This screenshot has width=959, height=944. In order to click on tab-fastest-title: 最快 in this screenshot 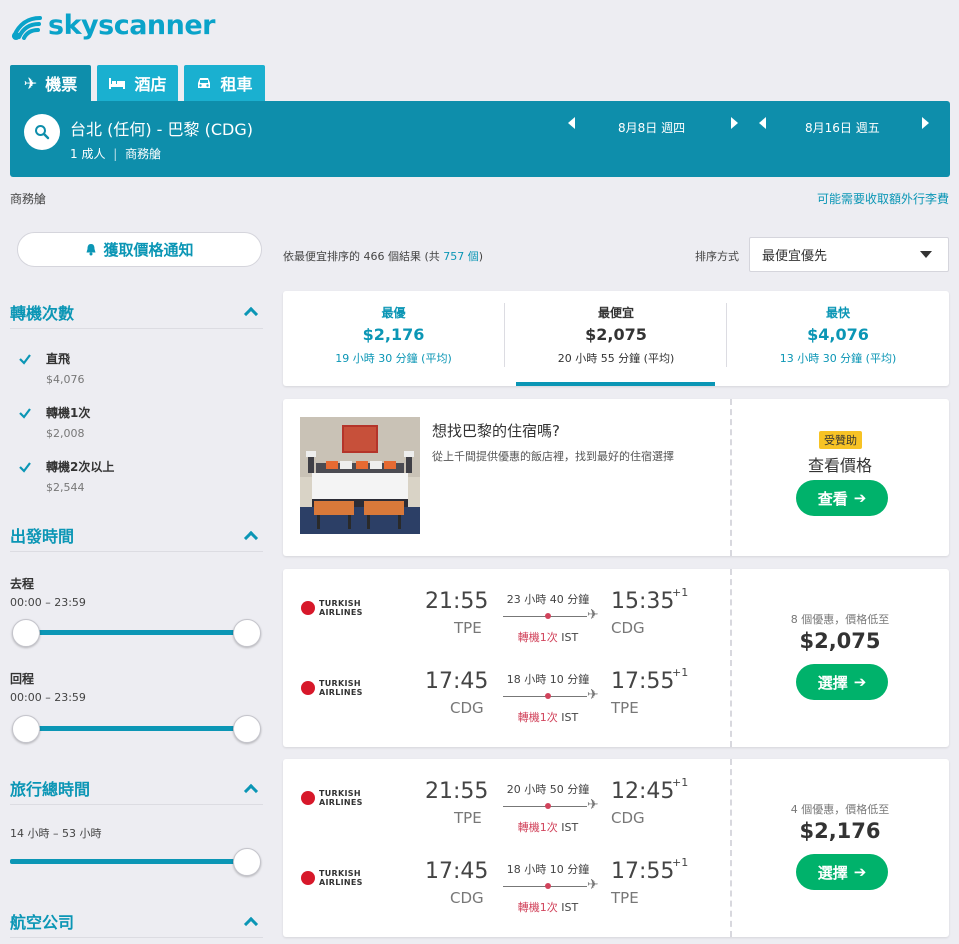, I will do `click(837, 313)`.